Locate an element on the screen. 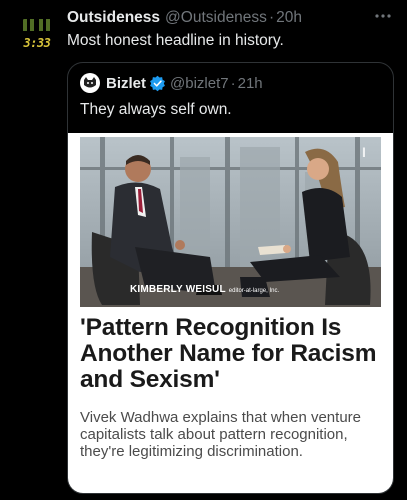 Image resolution: width=407 pixels, height=500 pixels. author-avatar: 3:33 is located at coordinates (37, 34).